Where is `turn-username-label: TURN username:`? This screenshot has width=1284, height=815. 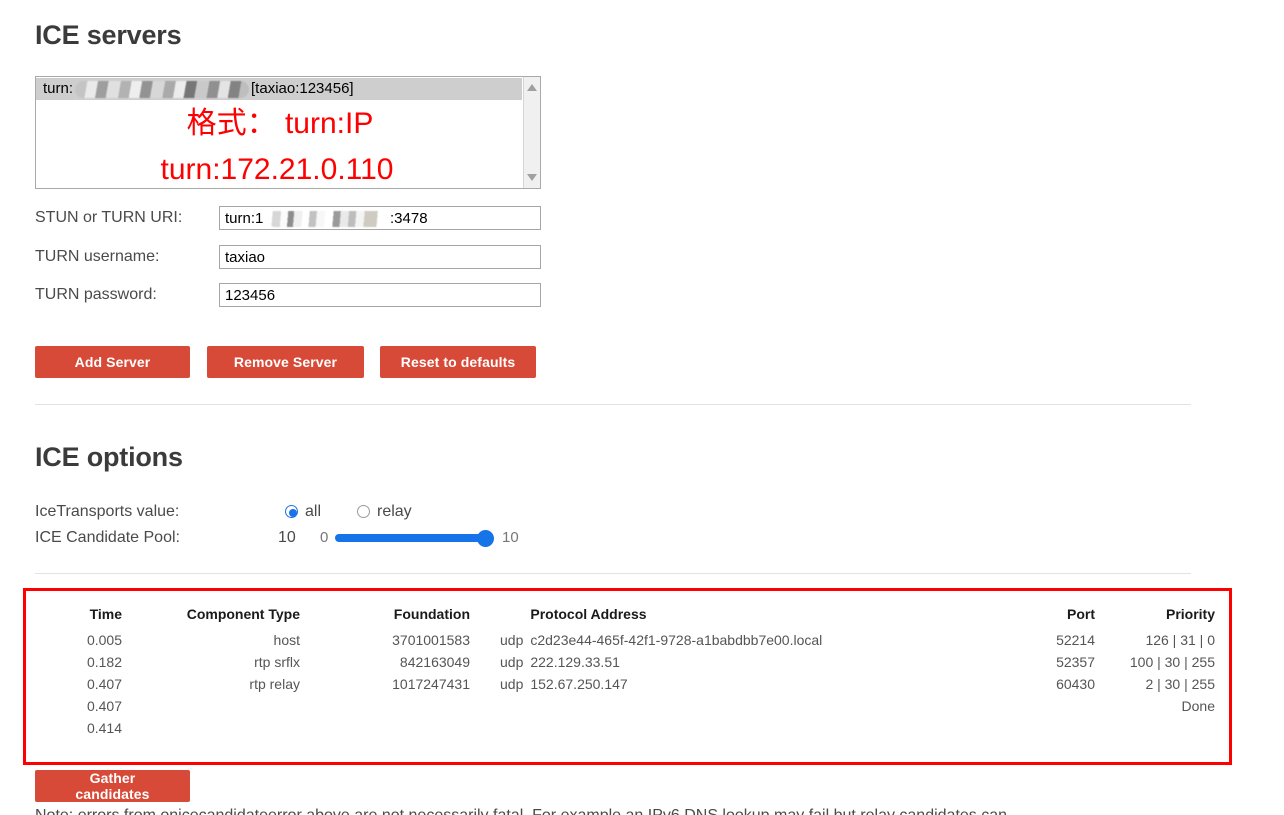
turn-username-label: TURN username: is located at coordinates (97, 256).